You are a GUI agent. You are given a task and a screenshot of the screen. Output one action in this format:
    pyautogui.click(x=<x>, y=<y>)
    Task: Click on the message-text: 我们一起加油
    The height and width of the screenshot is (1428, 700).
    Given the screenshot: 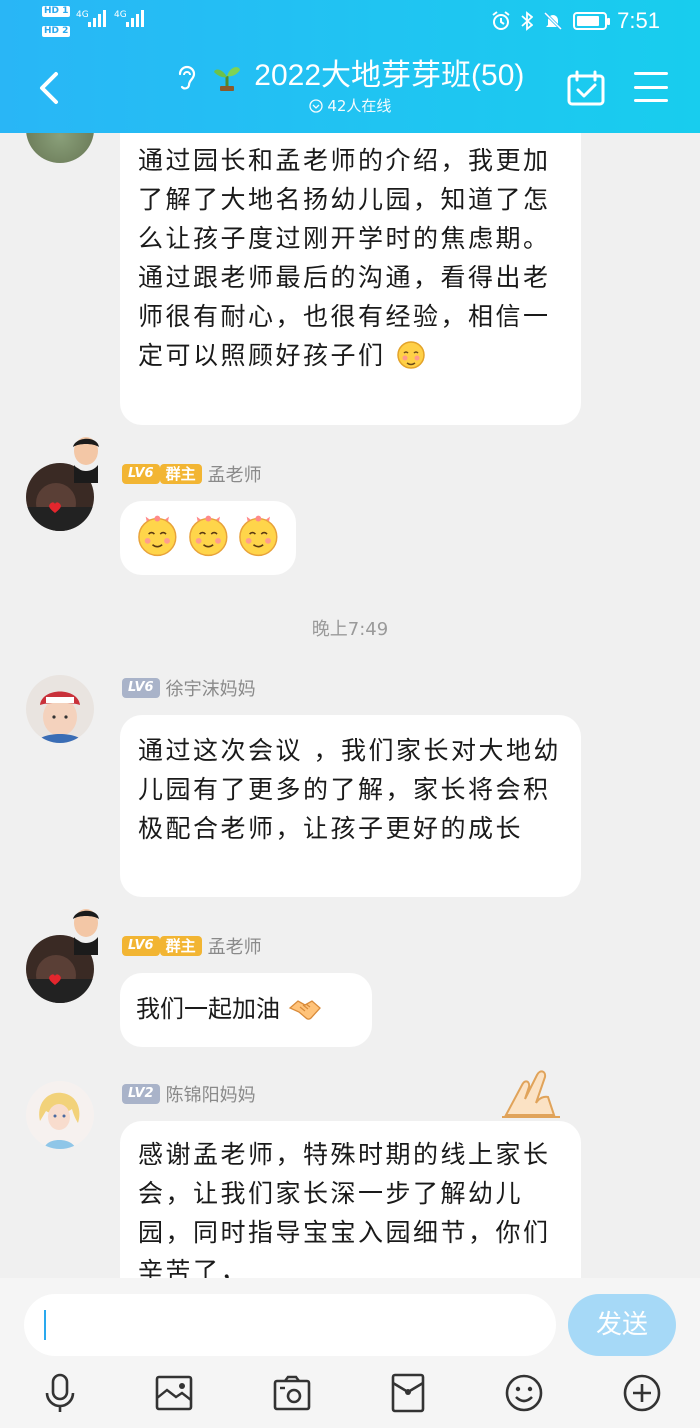 What is the action you would take?
    pyautogui.click(x=208, y=1009)
    